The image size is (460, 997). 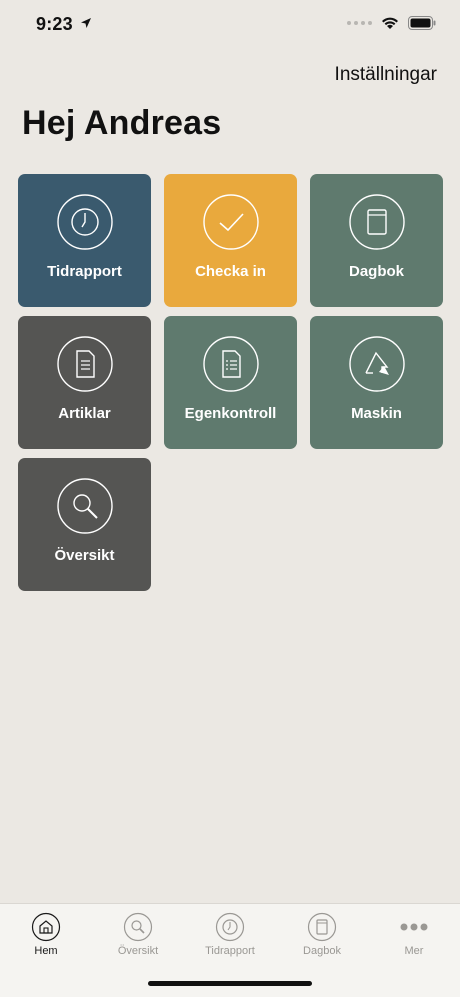 What do you see at coordinates (54, 24) in the screenshot?
I see `status-time: 9:23` at bounding box center [54, 24].